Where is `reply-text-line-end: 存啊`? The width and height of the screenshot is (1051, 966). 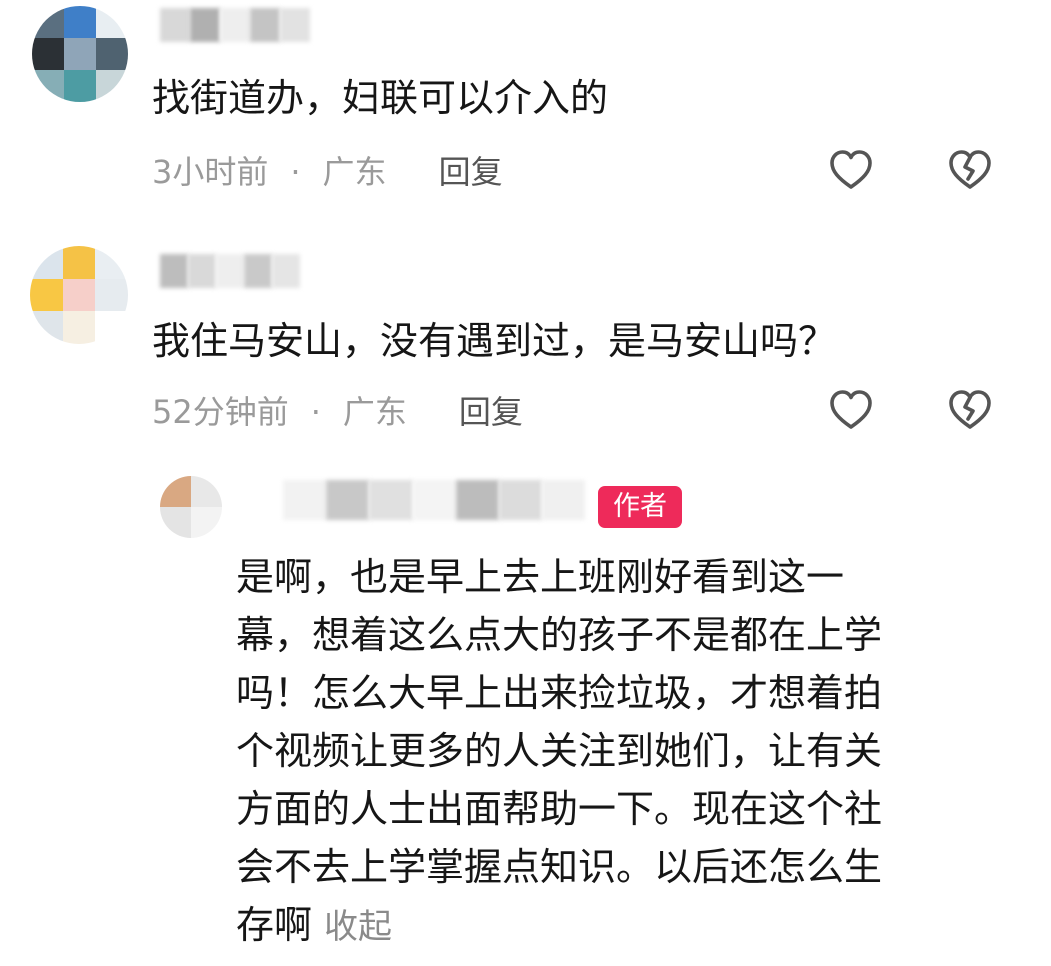 reply-text-line-end: 存啊 is located at coordinates (274, 925).